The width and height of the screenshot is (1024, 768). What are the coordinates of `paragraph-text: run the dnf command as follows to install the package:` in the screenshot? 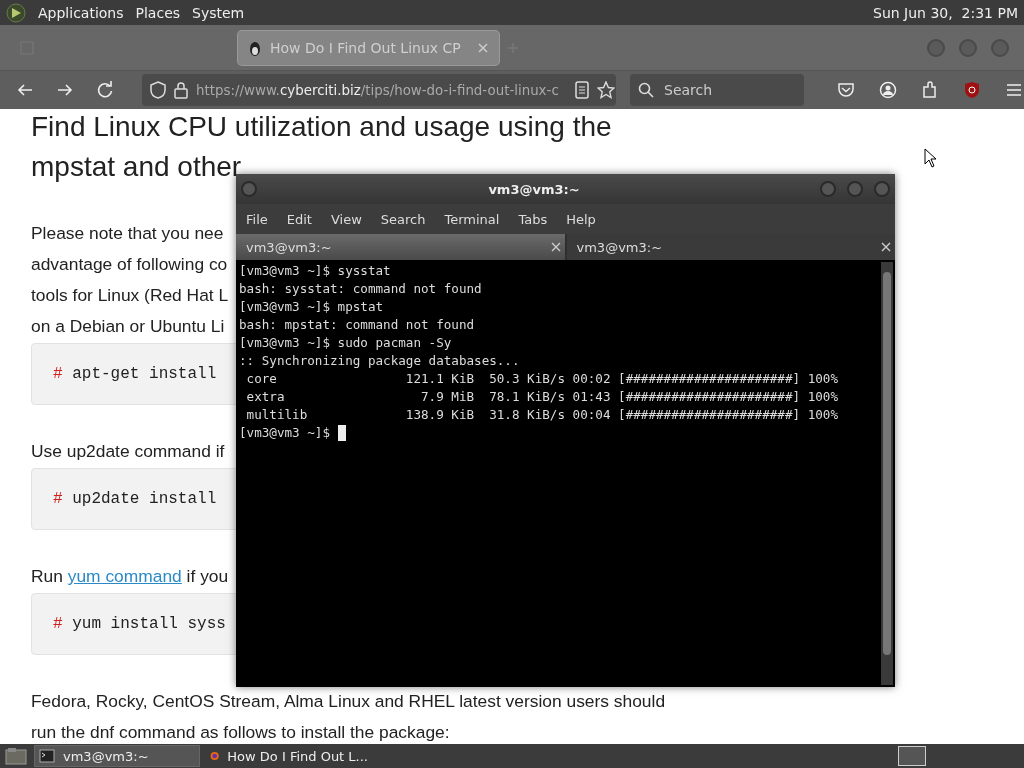 It's located at (240, 732).